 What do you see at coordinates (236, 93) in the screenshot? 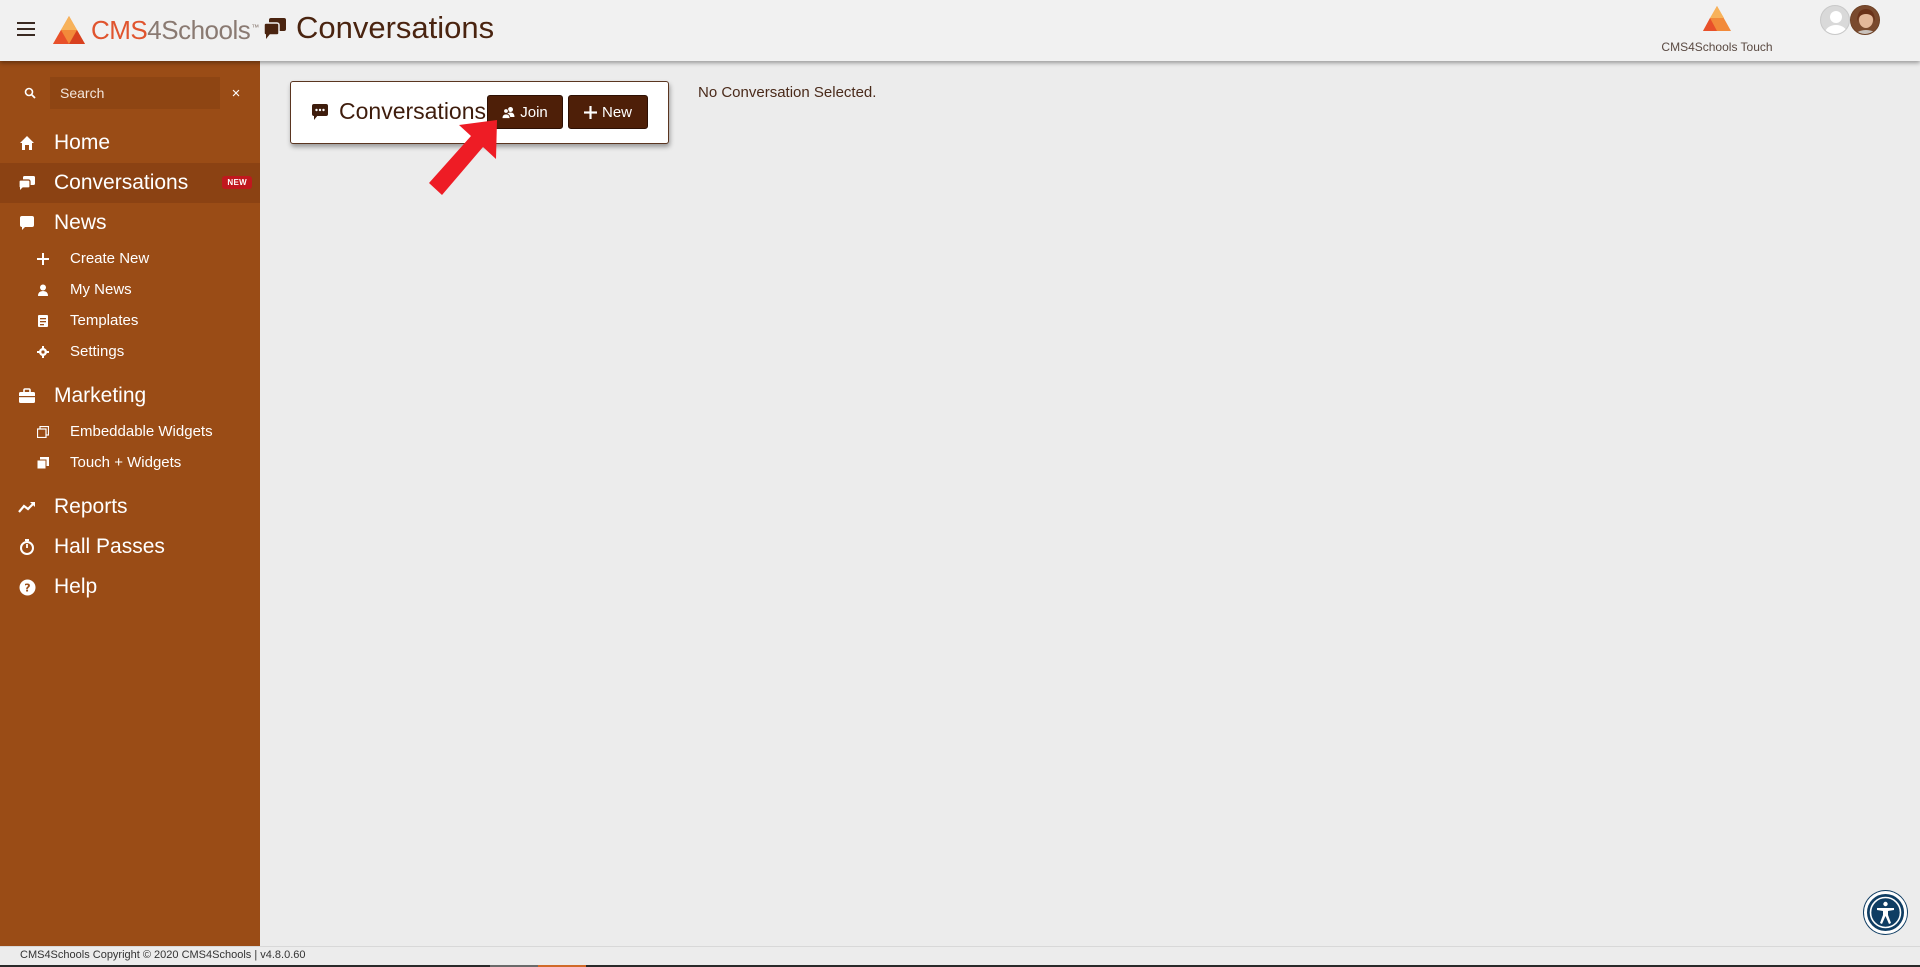
I see `search-clear-icon: ×` at bounding box center [236, 93].